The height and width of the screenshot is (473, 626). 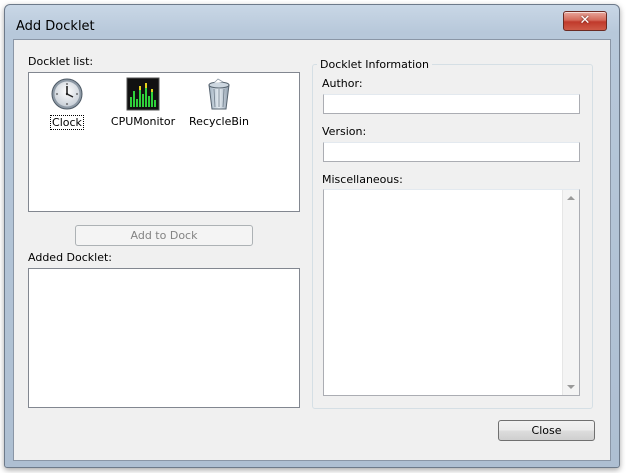 I want to click on docklet-information-title: Docklet Information, so click(x=374, y=64).